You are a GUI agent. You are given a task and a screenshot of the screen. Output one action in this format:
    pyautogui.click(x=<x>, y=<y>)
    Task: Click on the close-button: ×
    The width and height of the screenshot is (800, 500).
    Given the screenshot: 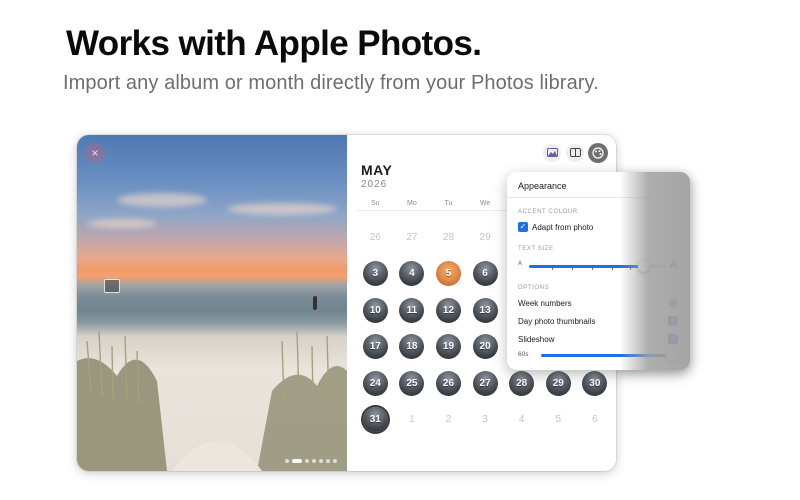 What is the action you would take?
    pyautogui.click(x=95, y=153)
    